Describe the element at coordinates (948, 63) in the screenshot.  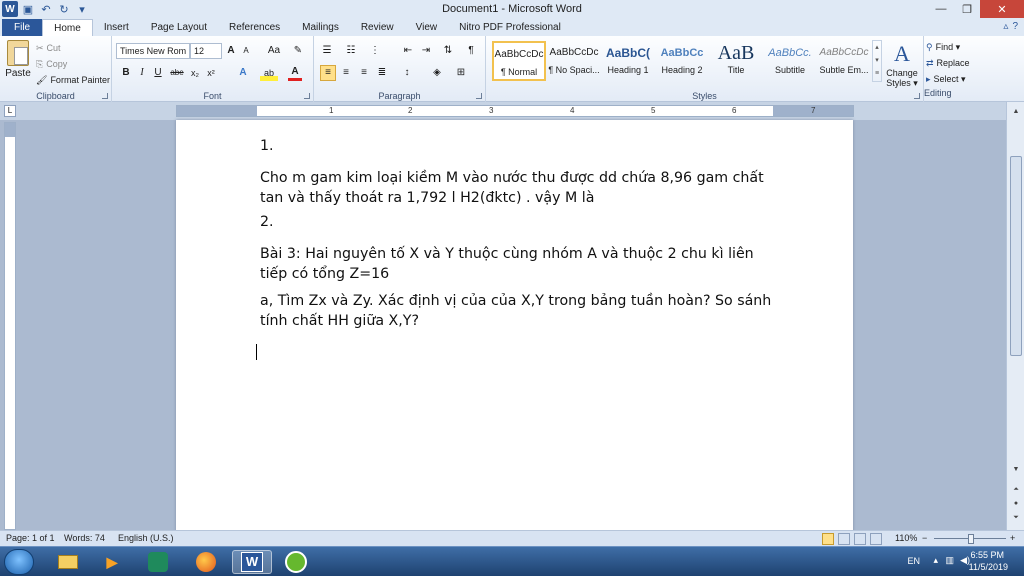
I see `replace-button: ⇄ Replace` at that location.